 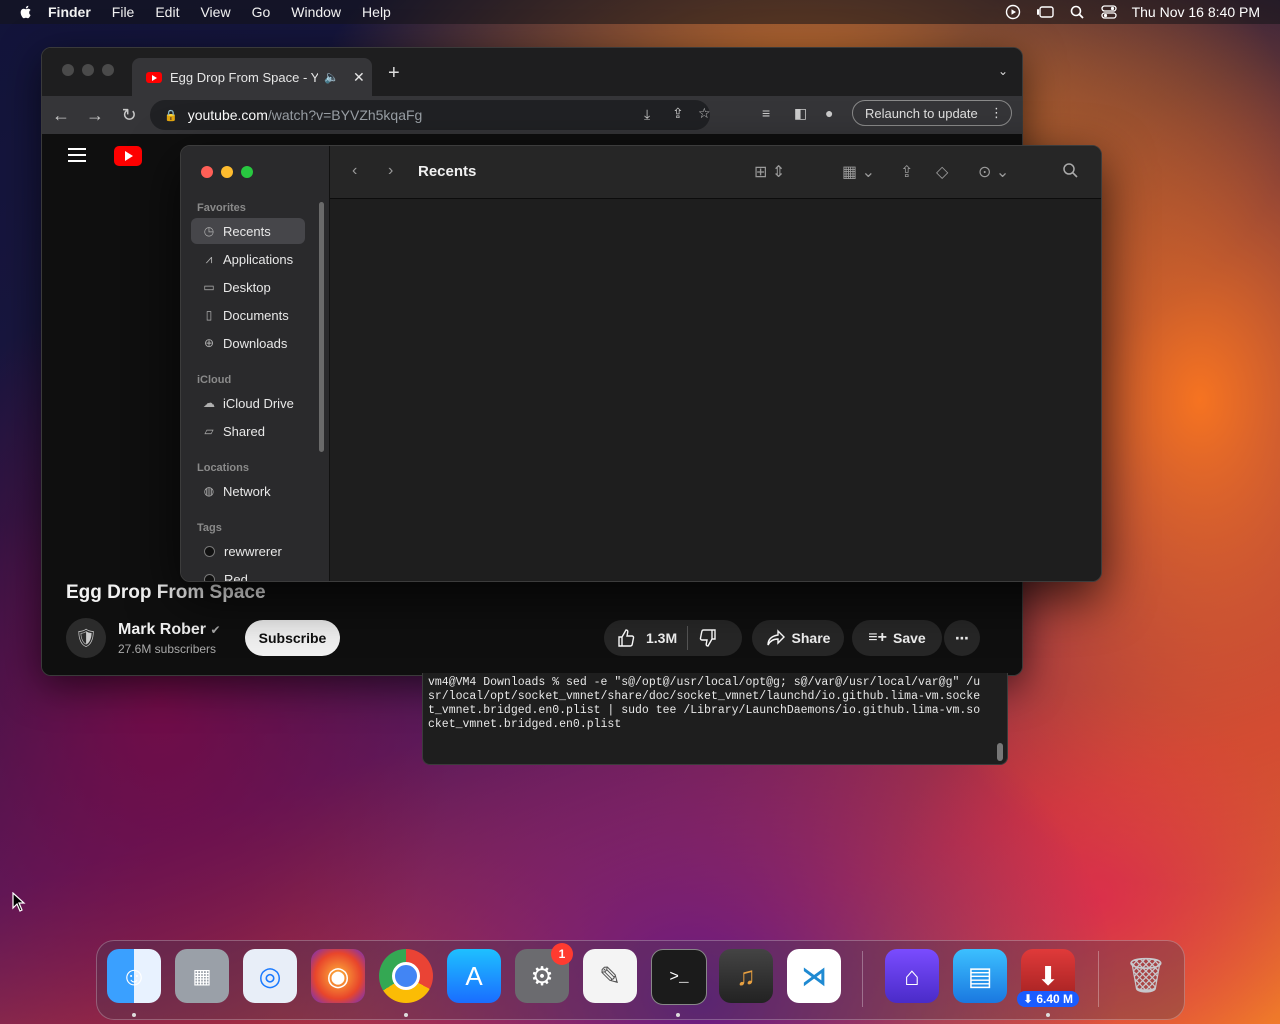 I want to click on more-actions-icon: ⊙ ⌄, so click(x=993, y=172).